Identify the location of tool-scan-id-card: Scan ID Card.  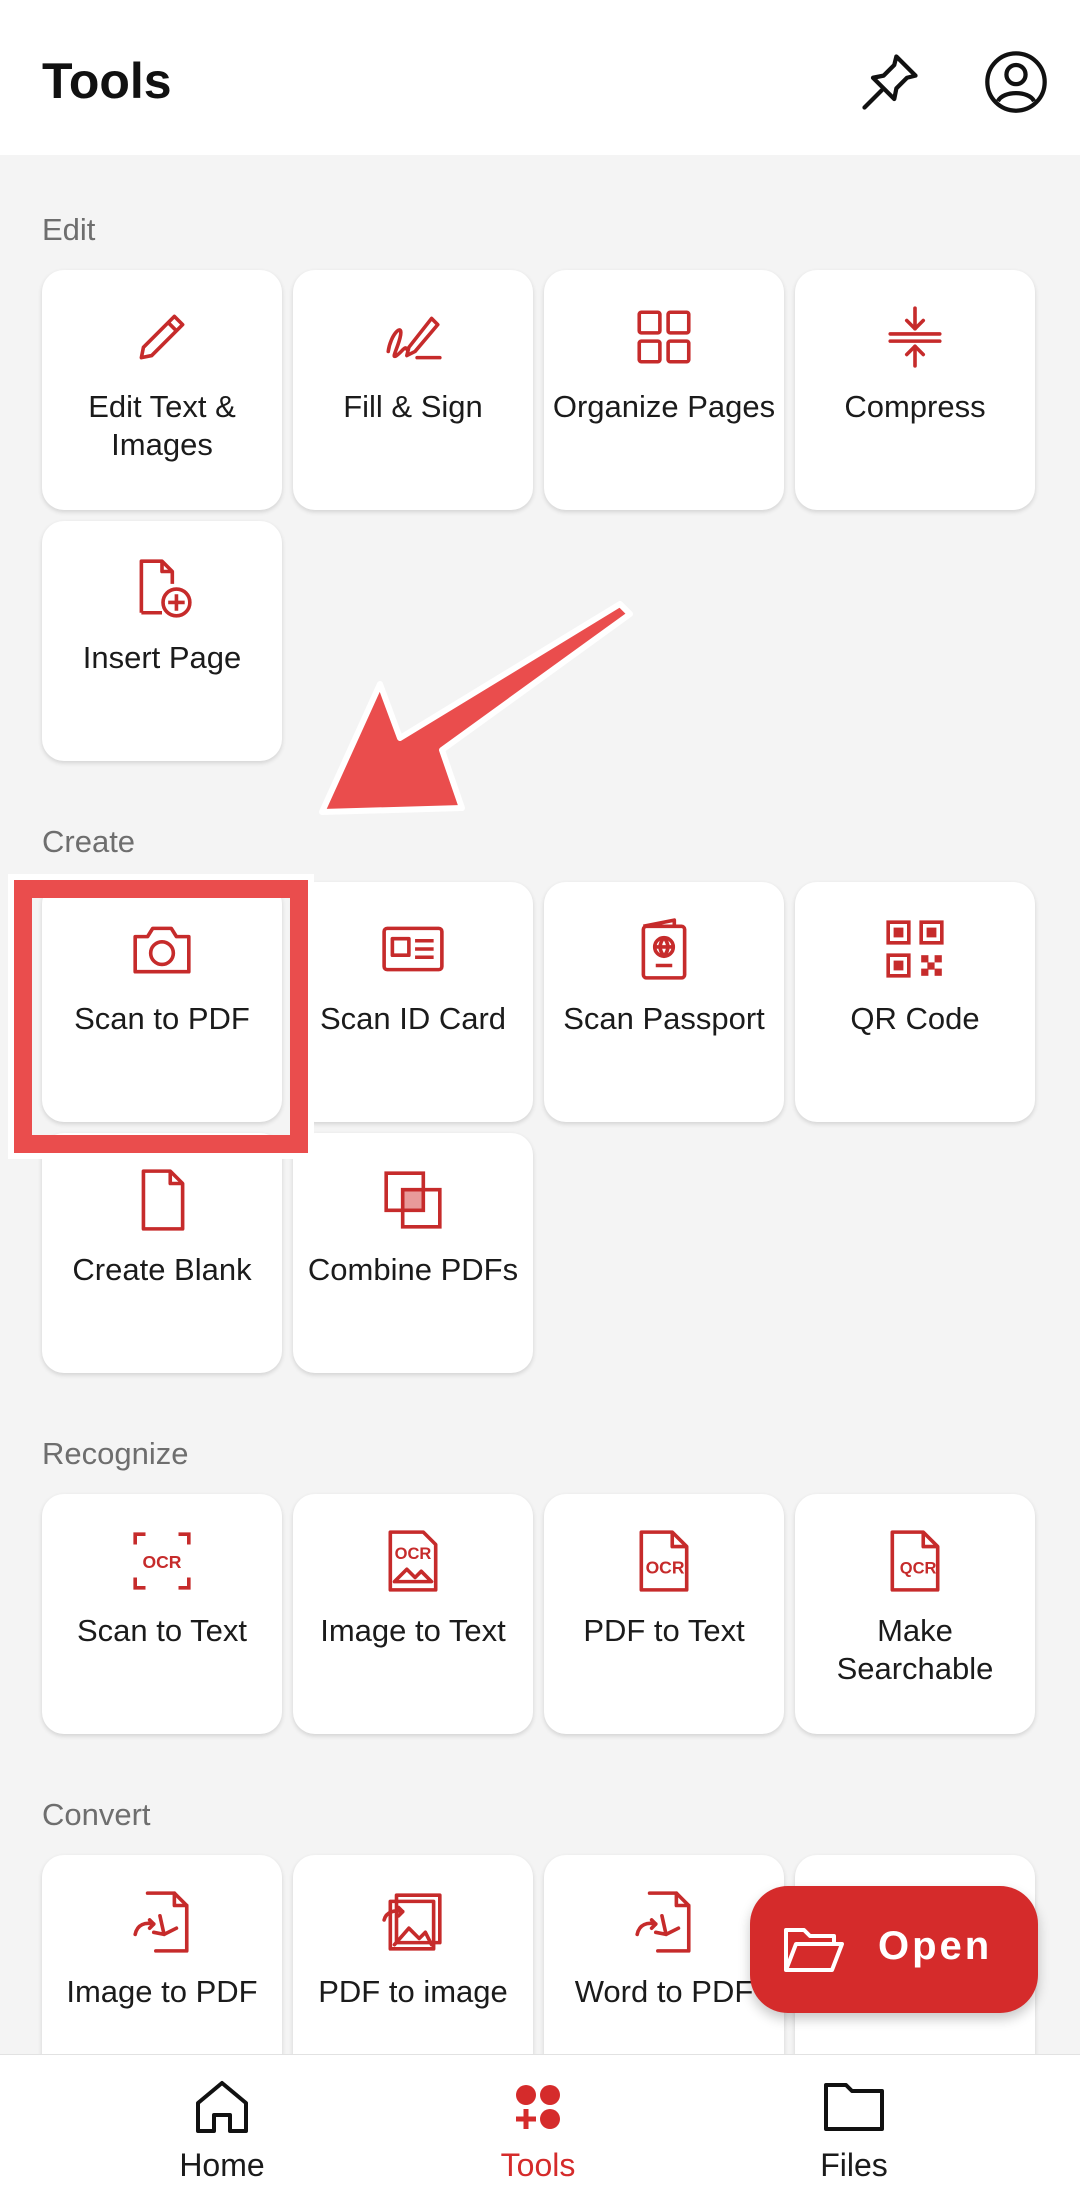
(413, 1002).